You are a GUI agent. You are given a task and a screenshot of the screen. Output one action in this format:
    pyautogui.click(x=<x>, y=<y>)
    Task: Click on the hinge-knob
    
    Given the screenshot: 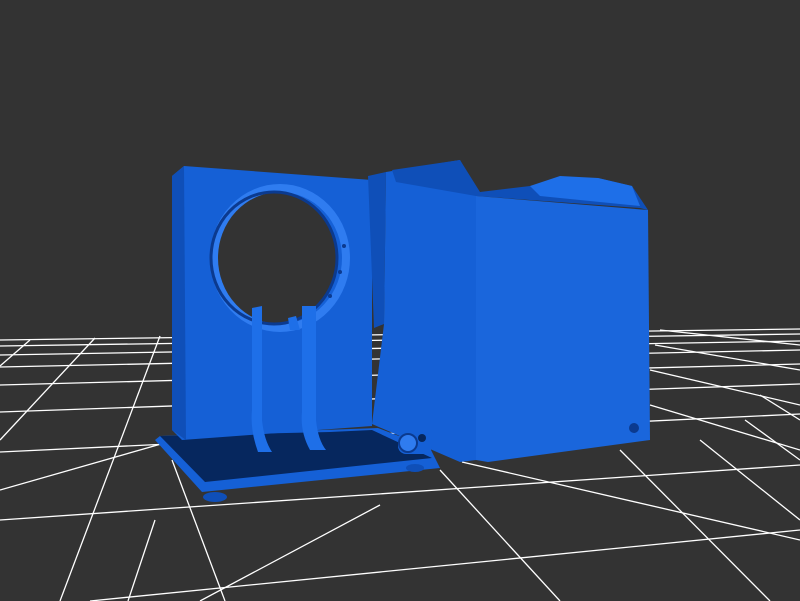 What is the action you would take?
    pyautogui.click(x=415, y=443)
    